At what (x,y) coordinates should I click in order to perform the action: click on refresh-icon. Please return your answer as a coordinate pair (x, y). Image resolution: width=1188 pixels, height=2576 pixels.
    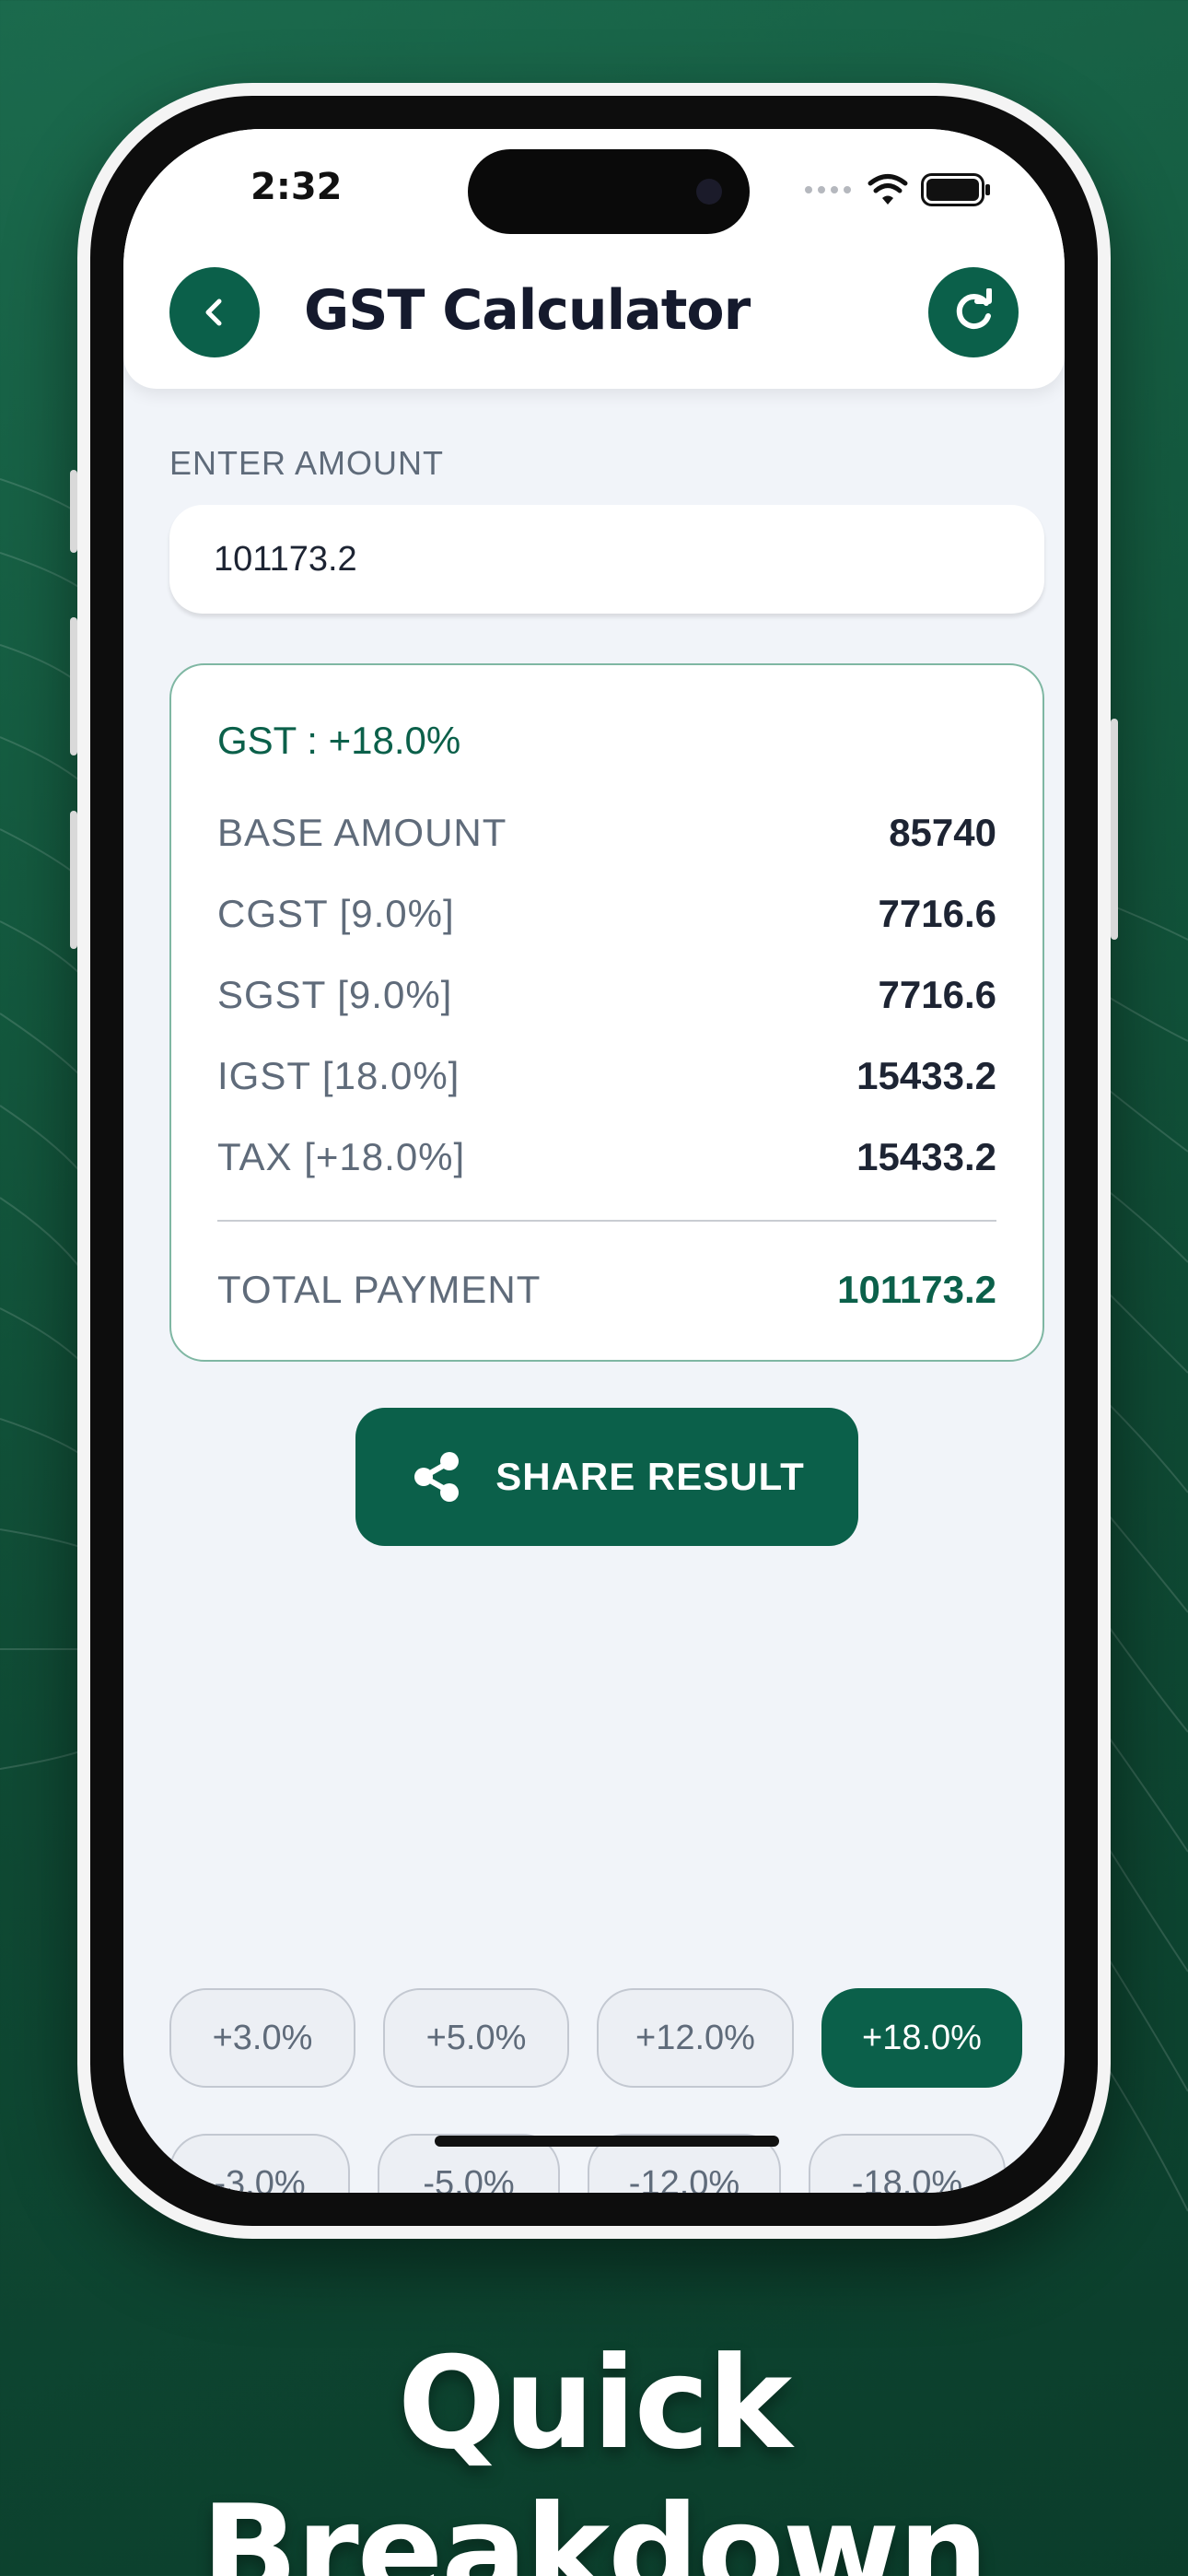
    Looking at the image, I should click on (974, 309).